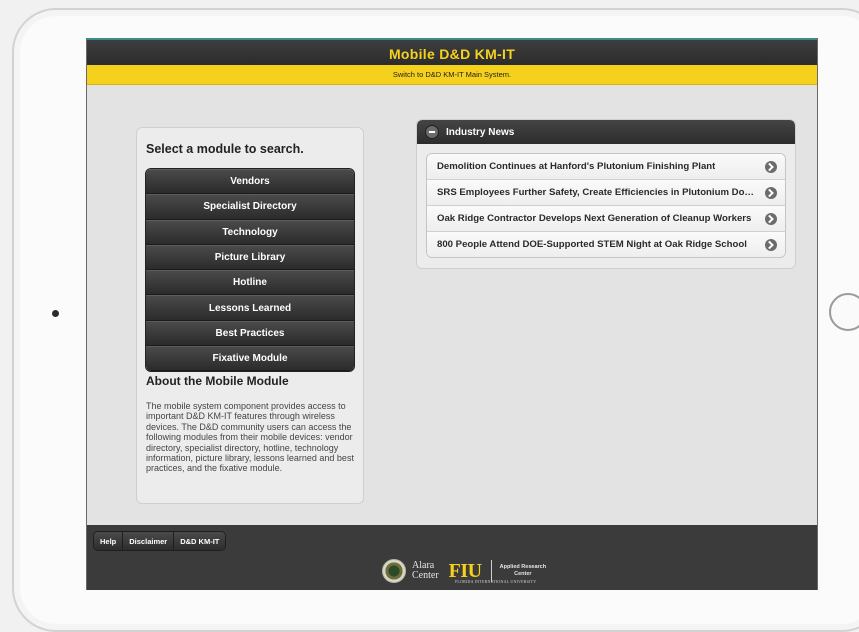 Image resolution: width=859 pixels, height=632 pixels. I want to click on app-title: Mobile D&D KM-IT, so click(452, 52).